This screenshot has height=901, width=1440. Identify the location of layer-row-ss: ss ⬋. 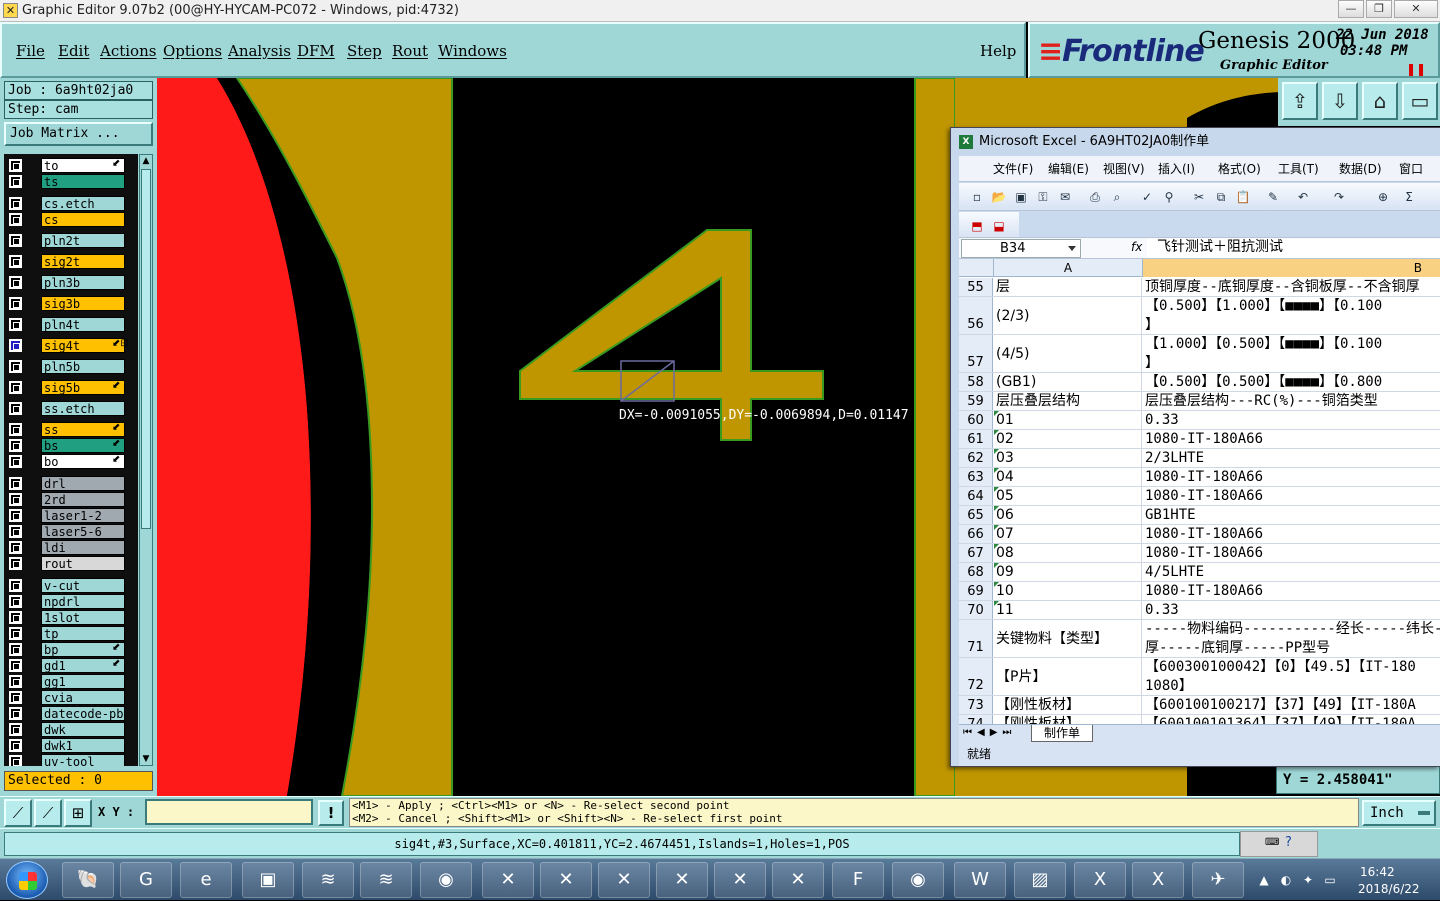
(71, 429).